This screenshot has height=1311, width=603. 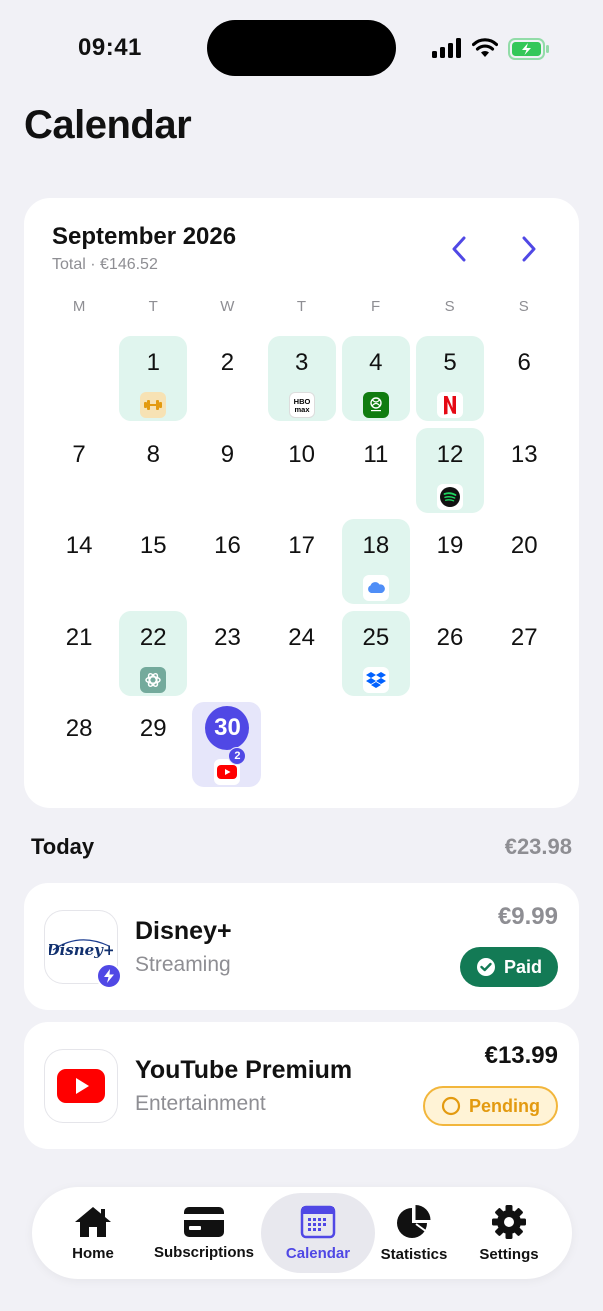 What do you see at coordinates (414, 1254) in the screenshot?
I see `tab-label: Statistics` at bounding box center [414, 1254].